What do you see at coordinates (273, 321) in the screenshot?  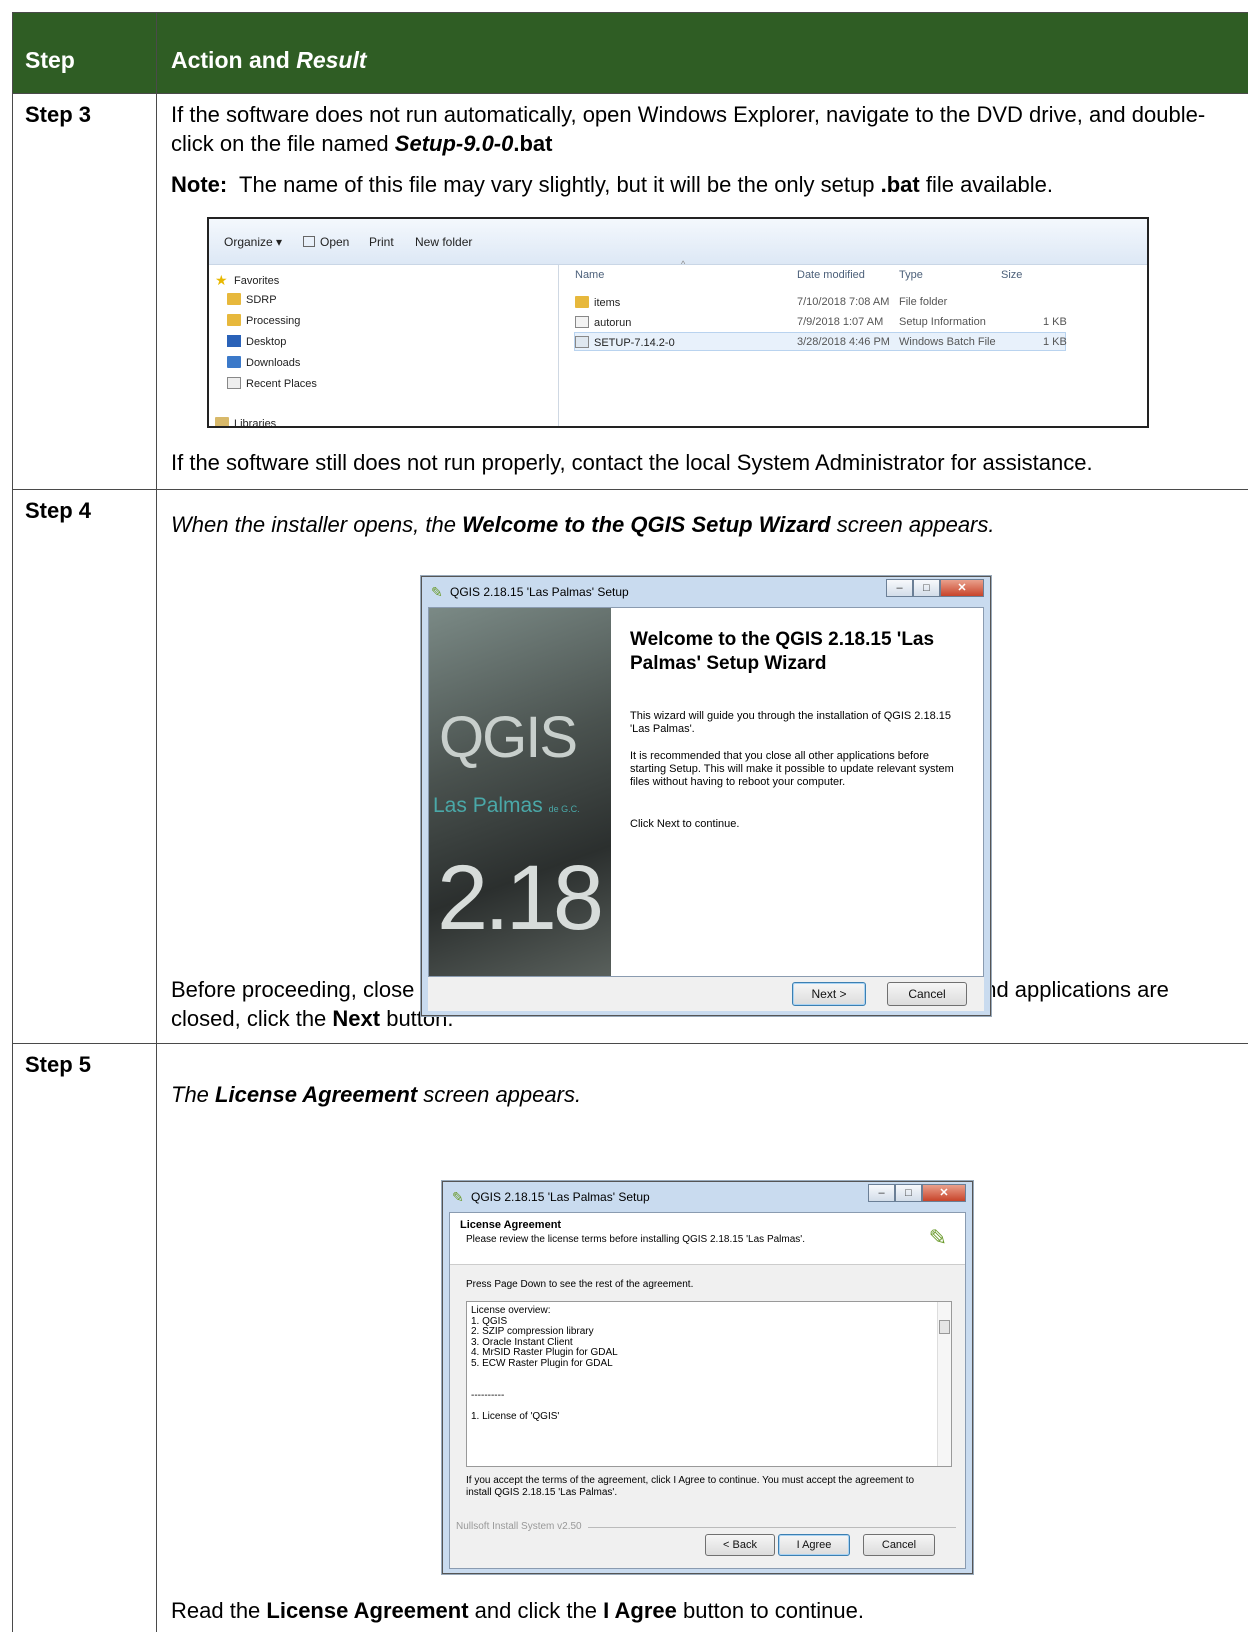 I see `nav-item-label: Processing` at bounding box center [273, 321].